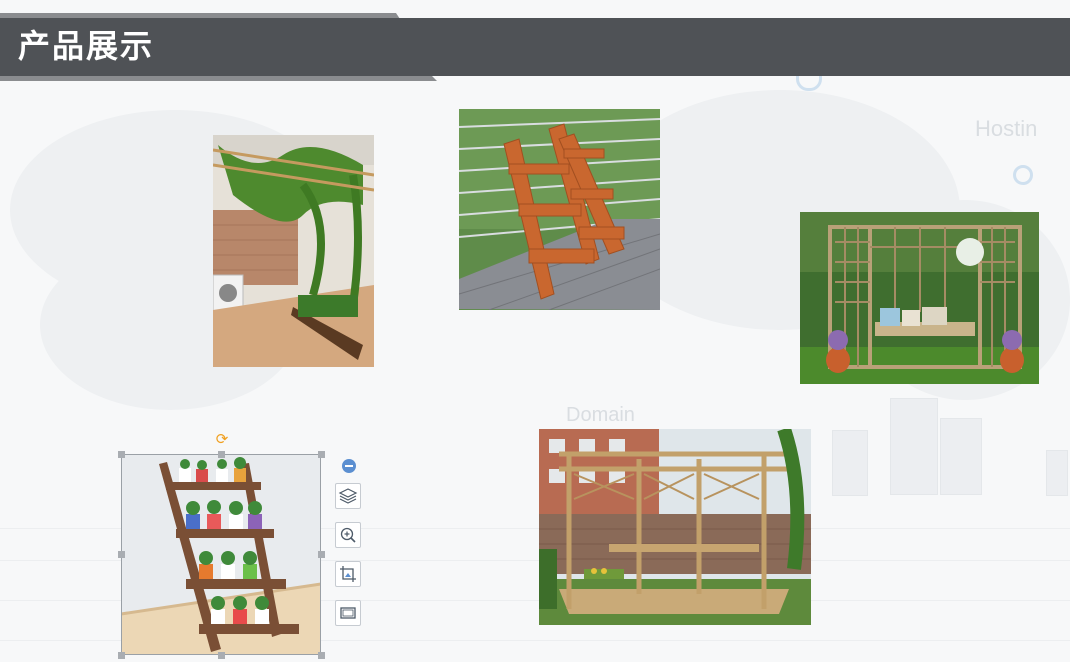  I want to click on resize-handle-right, so click(321, 554).